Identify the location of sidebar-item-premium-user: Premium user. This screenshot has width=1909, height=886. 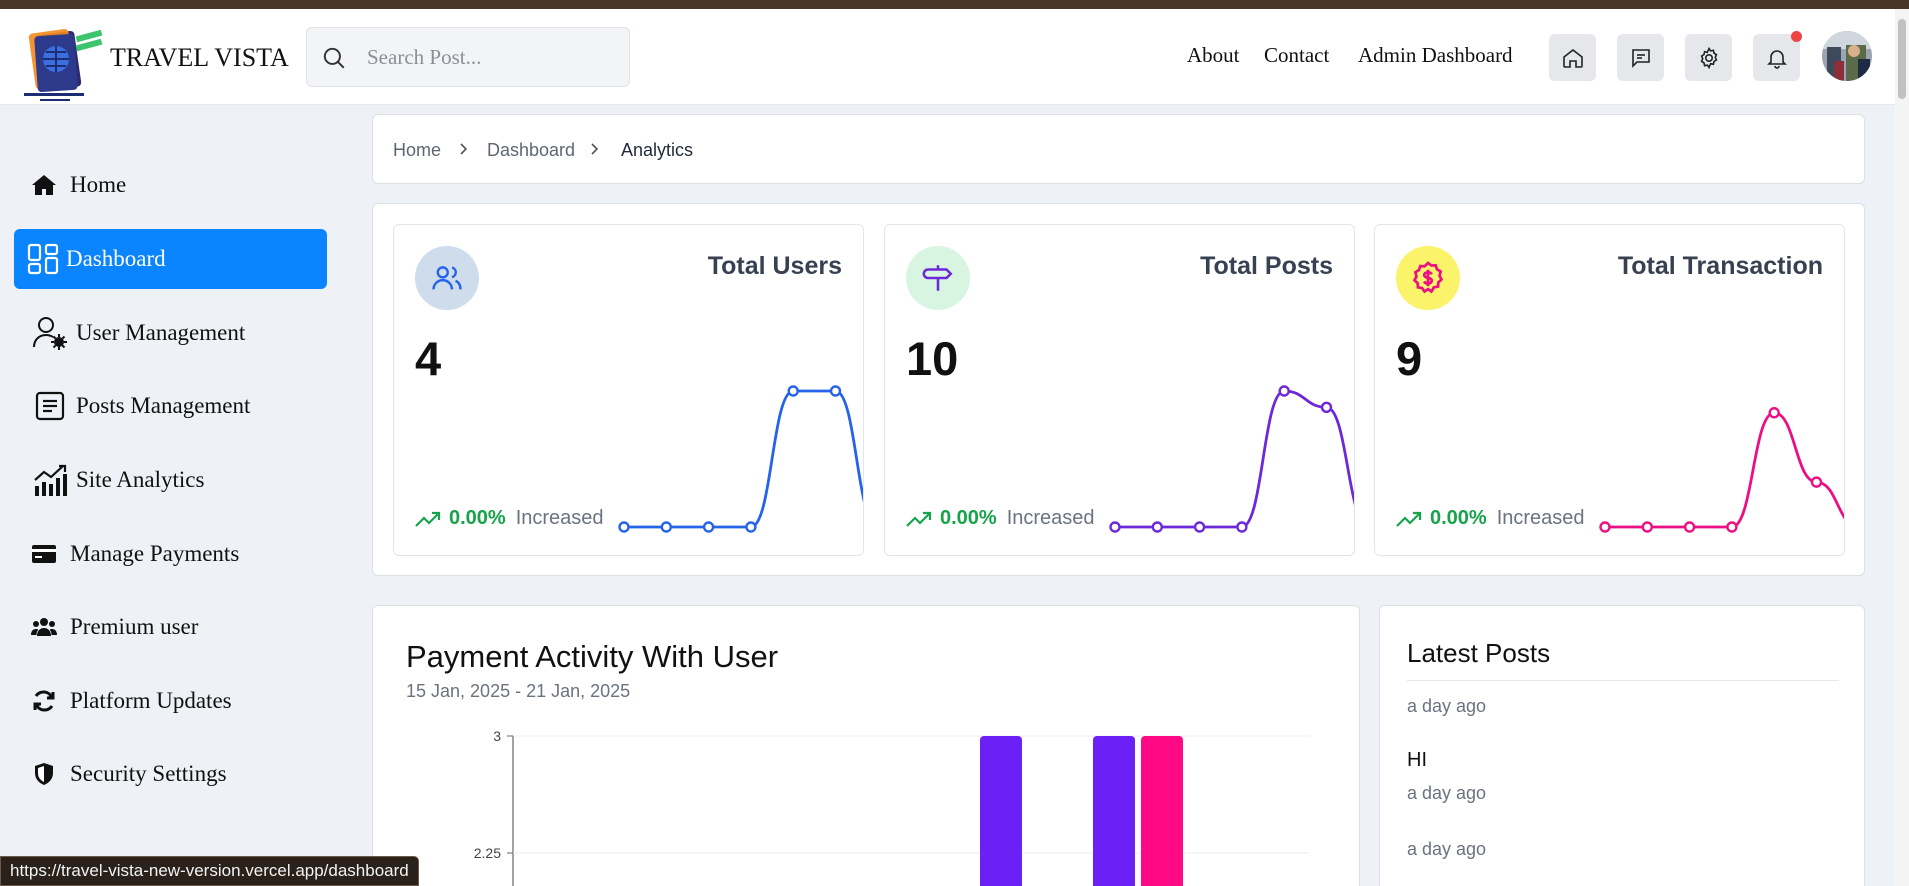
(170, 627).